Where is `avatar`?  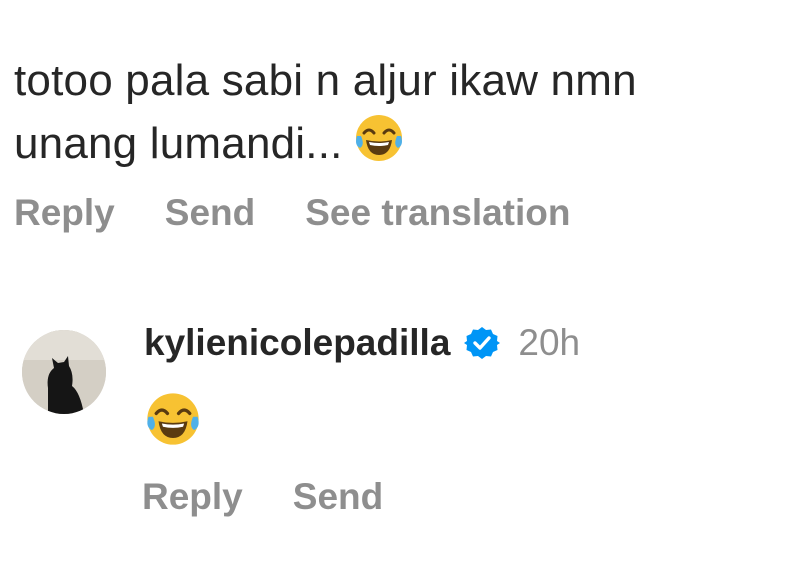
avatar is located at coordinates (64, 372).